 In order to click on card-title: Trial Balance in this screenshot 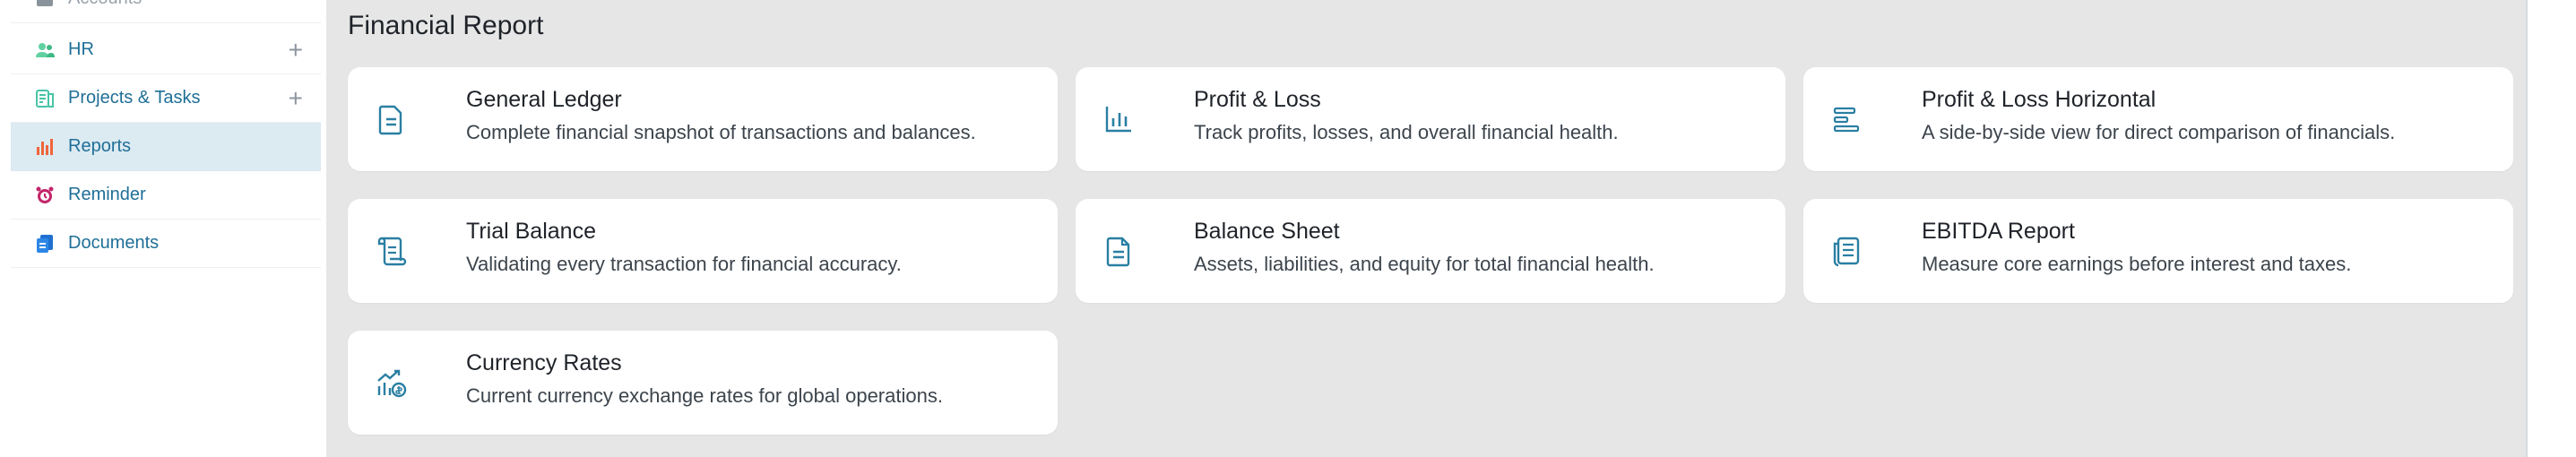, I will do `click(531, 232)`.